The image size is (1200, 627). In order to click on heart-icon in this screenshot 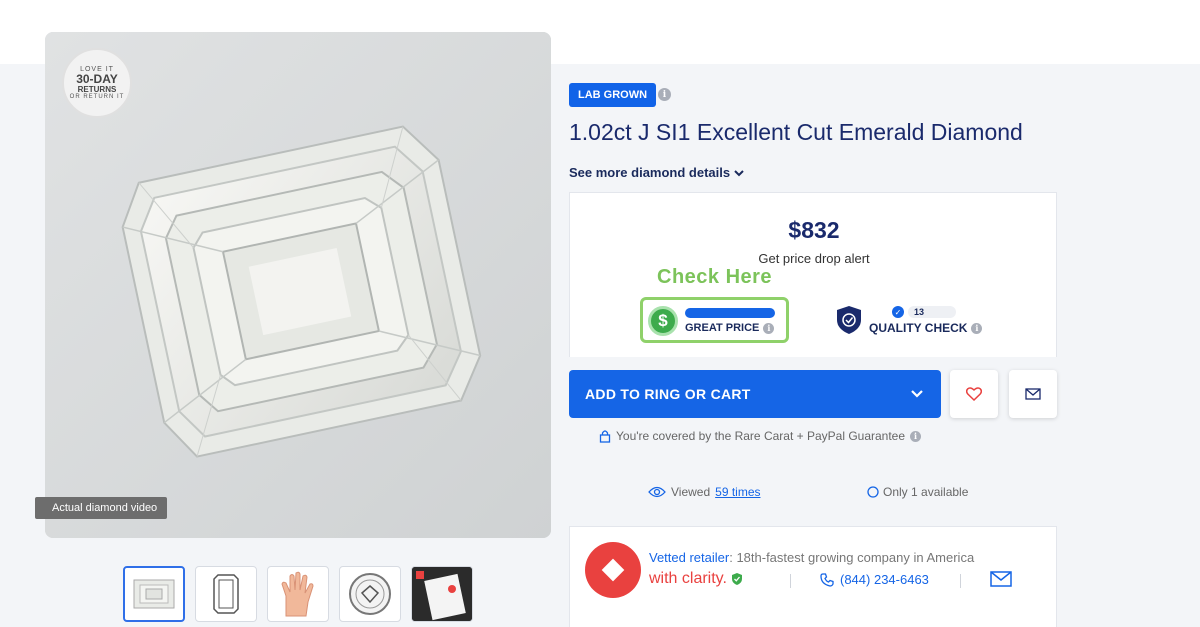, I will do `click(974, 394)`.